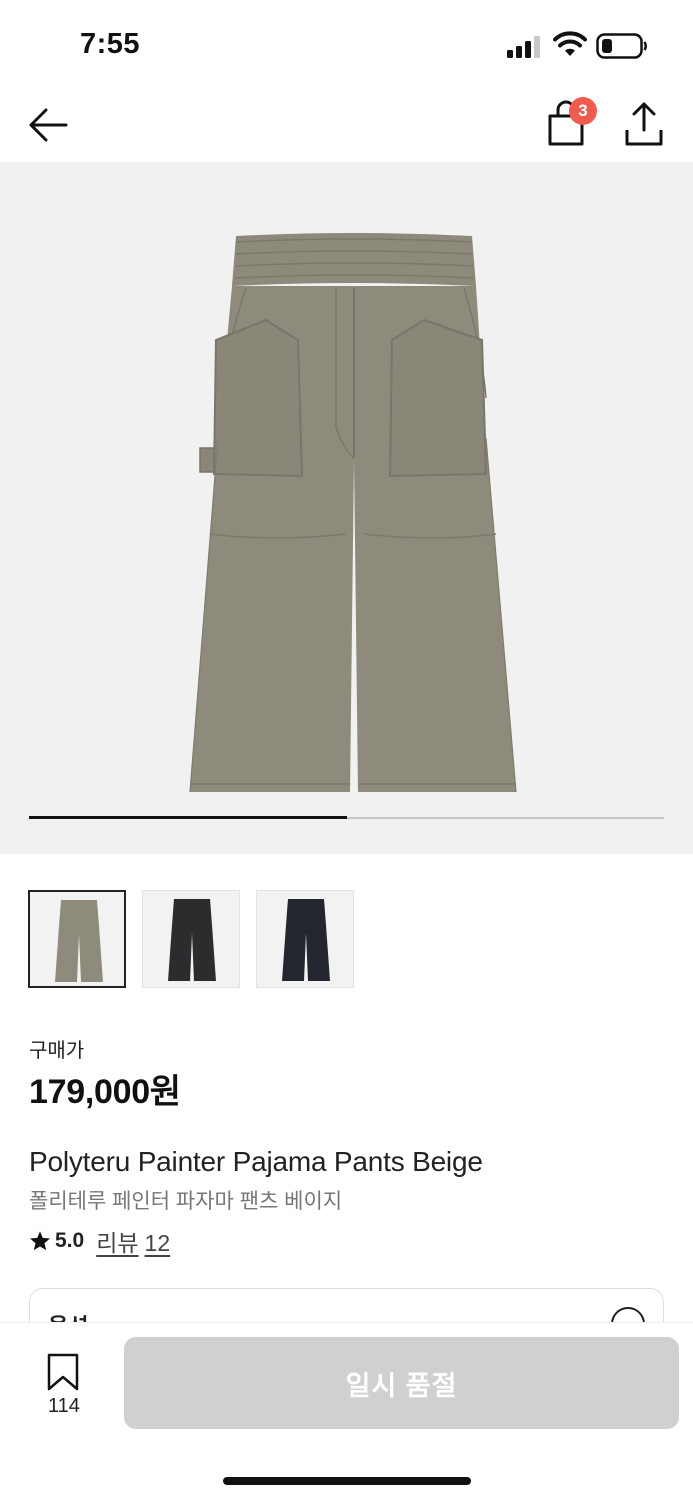 The image size is (693, 1501). I want to click on price-value: 179,000원, so click(105, 1092).